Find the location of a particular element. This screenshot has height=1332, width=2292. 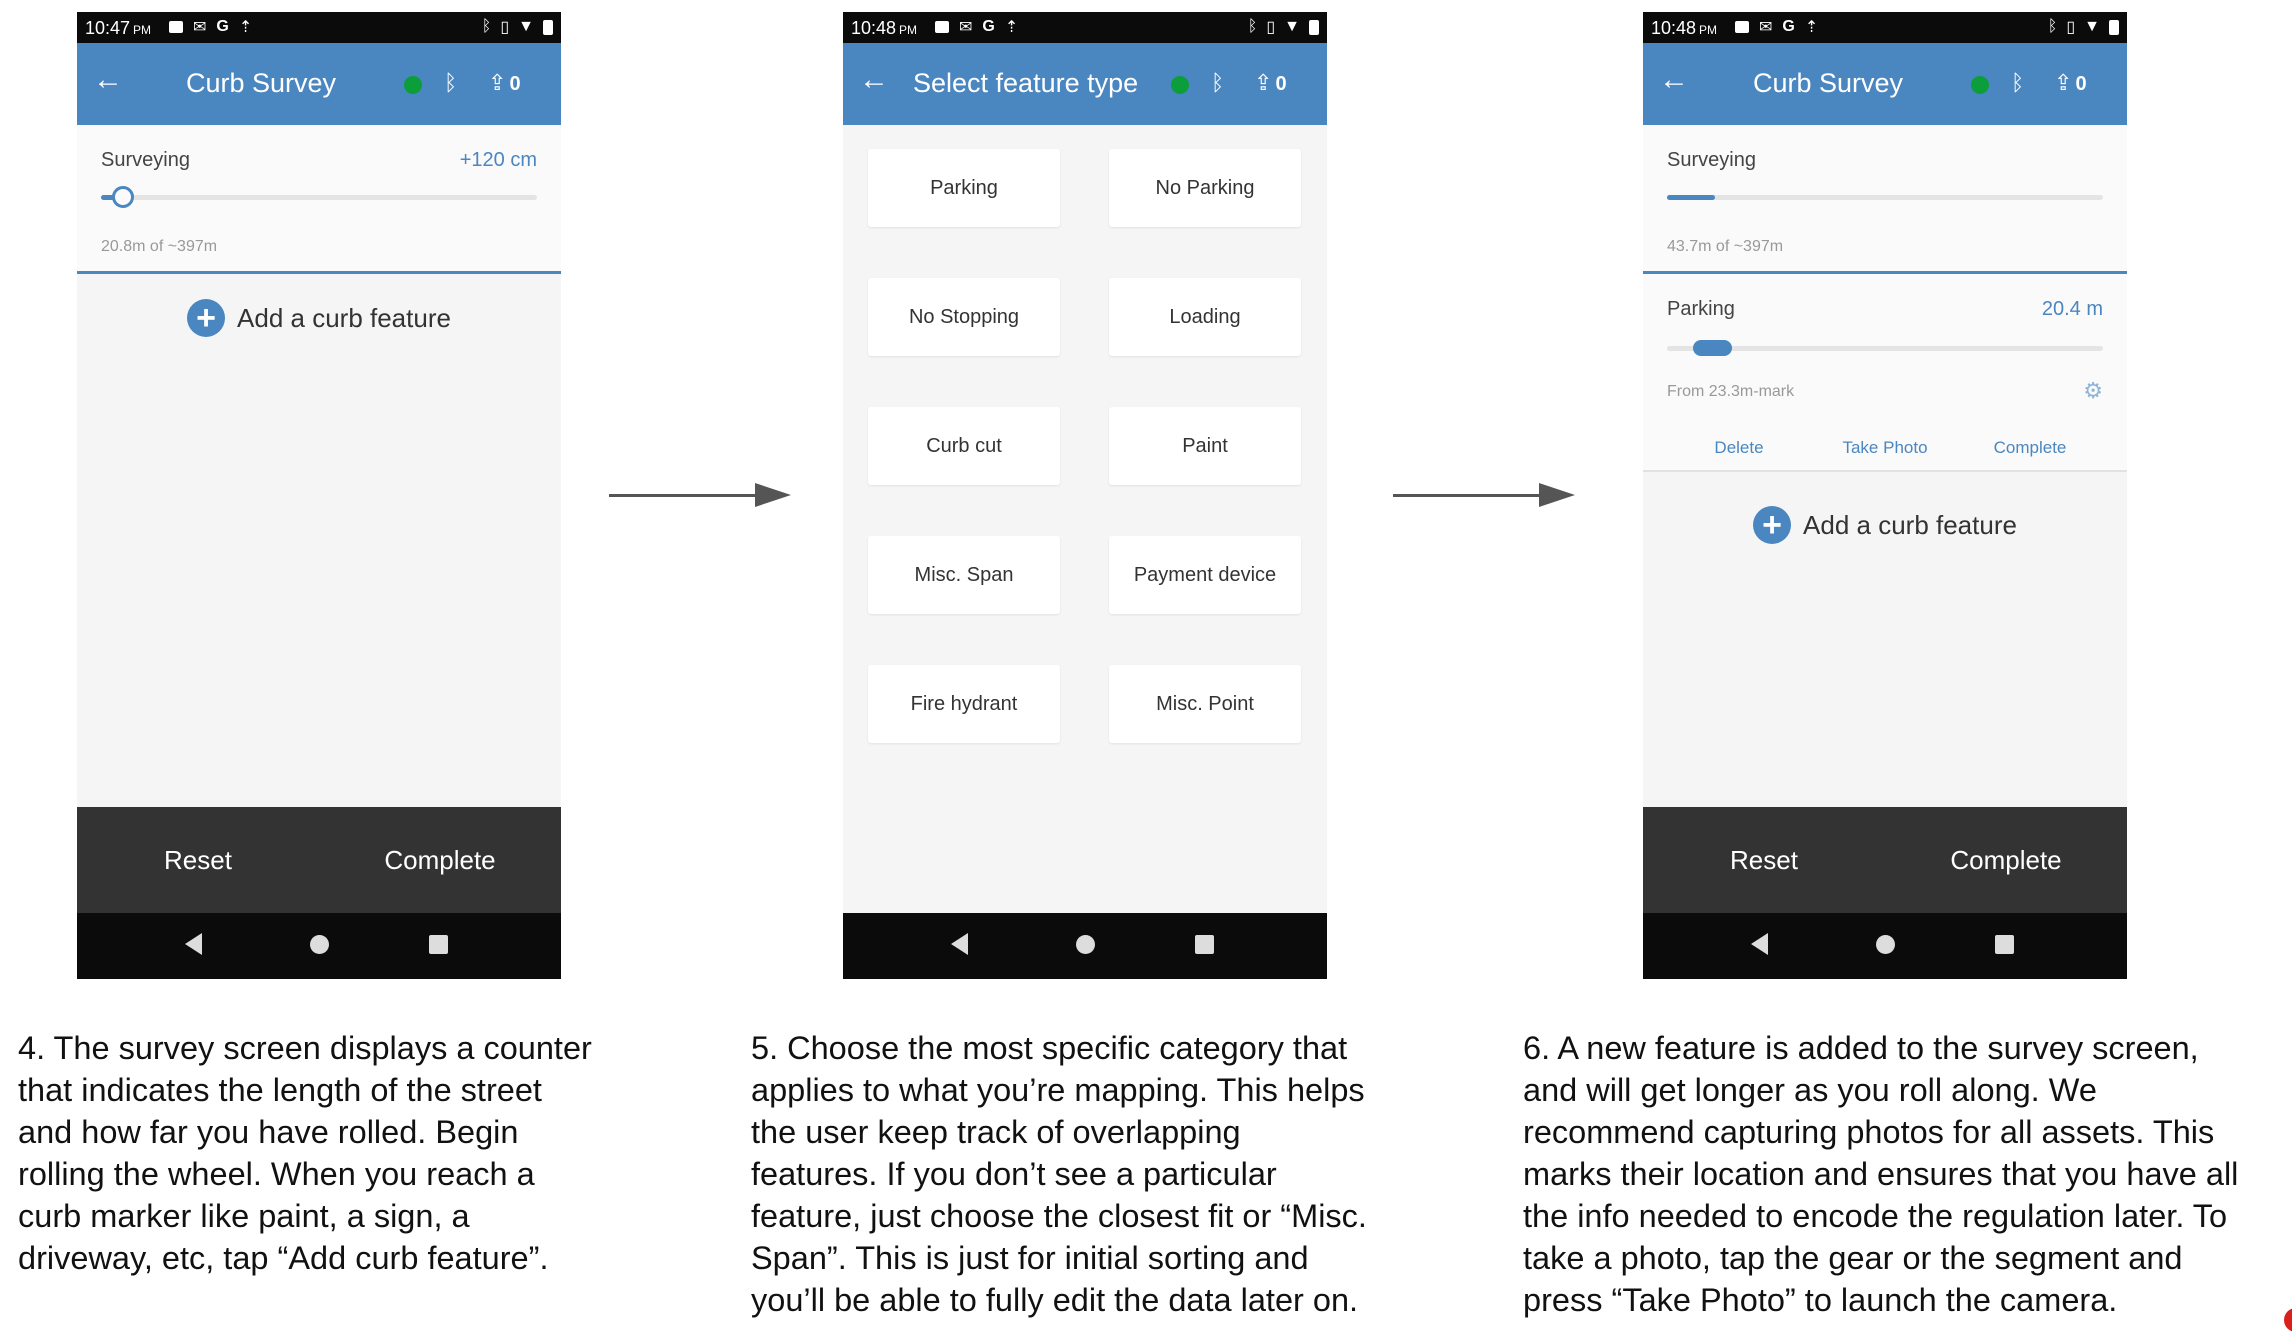

app-title: Select feature type is located at coordinates (1026, 83).